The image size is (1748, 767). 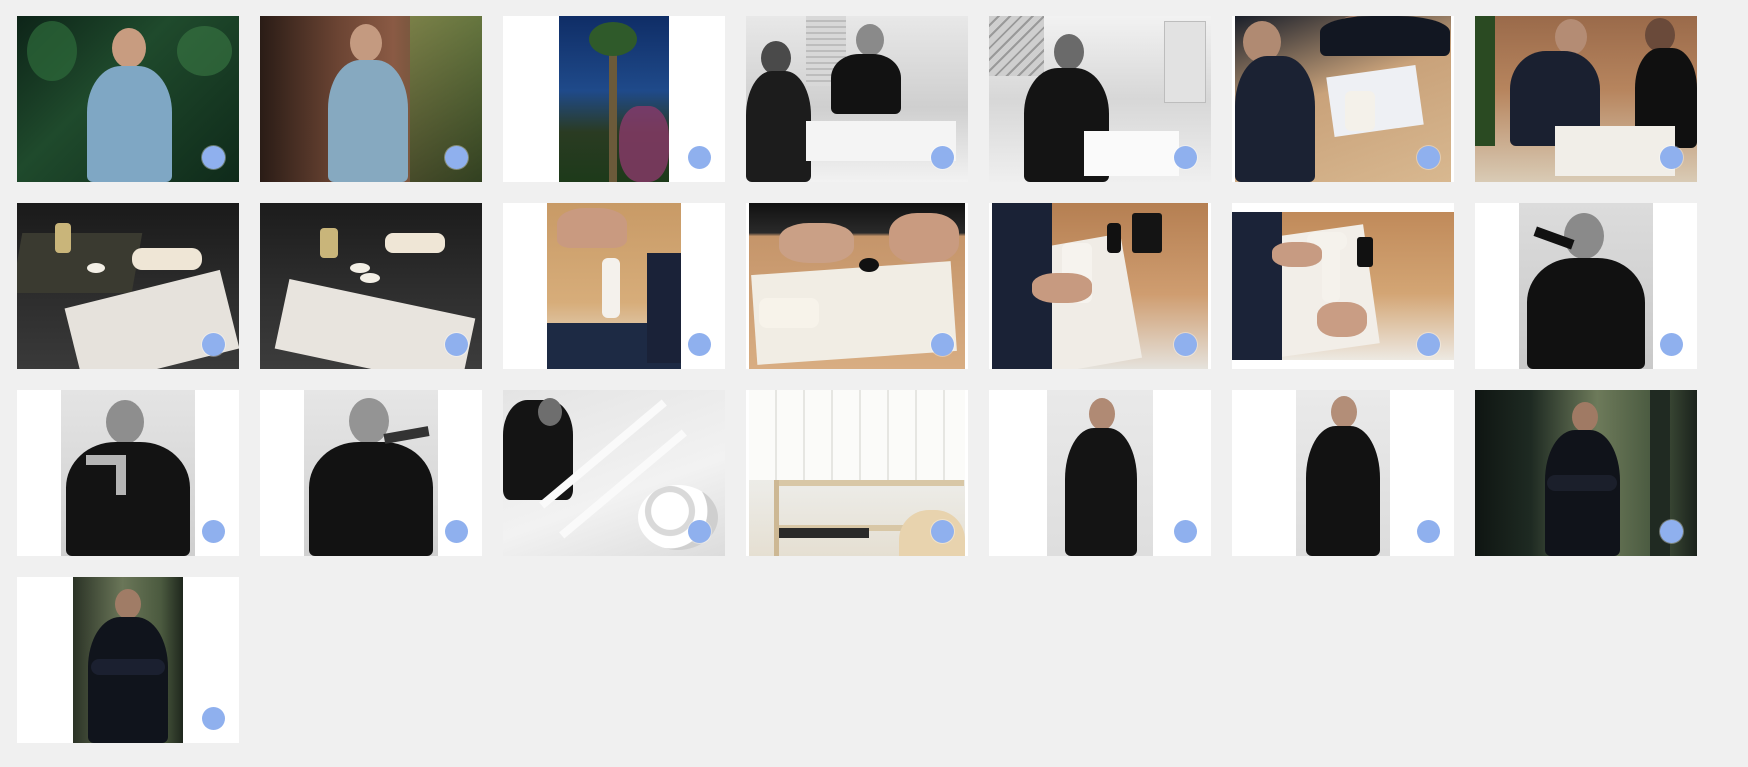 I want to click on photo-holding-object-bw, so click(x=1586, y=286).